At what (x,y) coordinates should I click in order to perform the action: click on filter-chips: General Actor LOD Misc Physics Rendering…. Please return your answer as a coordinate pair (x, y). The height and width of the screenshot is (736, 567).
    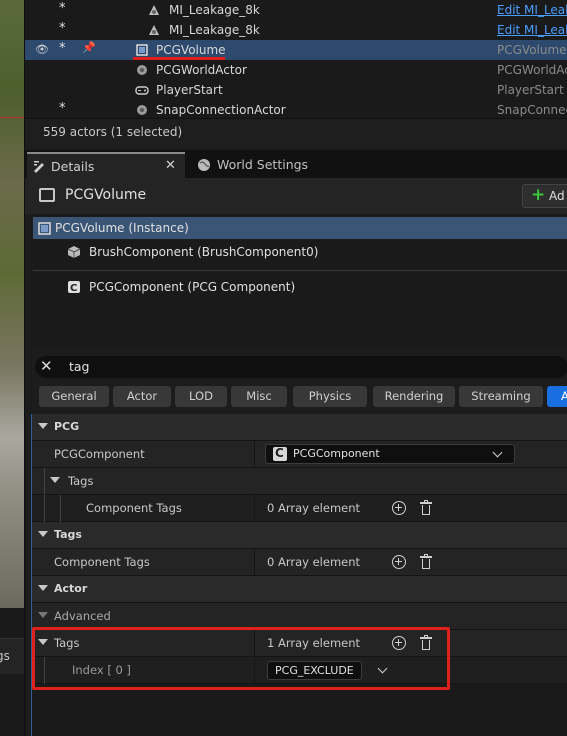
    Looking at the image, I should click on (303, 397).